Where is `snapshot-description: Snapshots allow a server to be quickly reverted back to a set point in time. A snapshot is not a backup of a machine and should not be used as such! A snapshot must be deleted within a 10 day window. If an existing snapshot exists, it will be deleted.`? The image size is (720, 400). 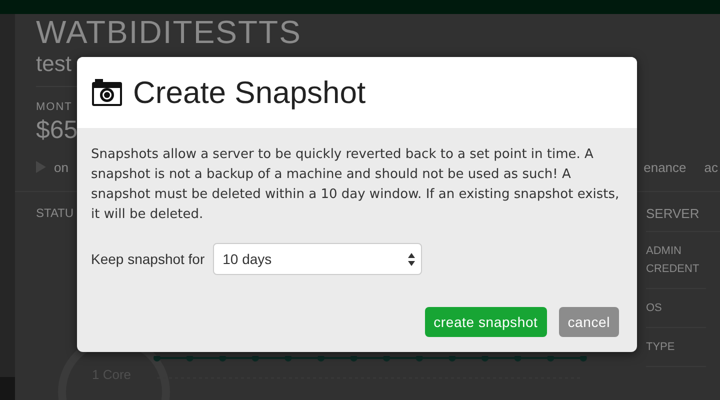 snapshot-description: Snapshots allow a server to be quickly reverted back to a set point in time. A snapshot is not a backup of a machine and should not be used as such! A snapshot must be deleted within a 10 day window. If an existing snapshot exists, it will be deleted. is located at coordinates (355, 185).